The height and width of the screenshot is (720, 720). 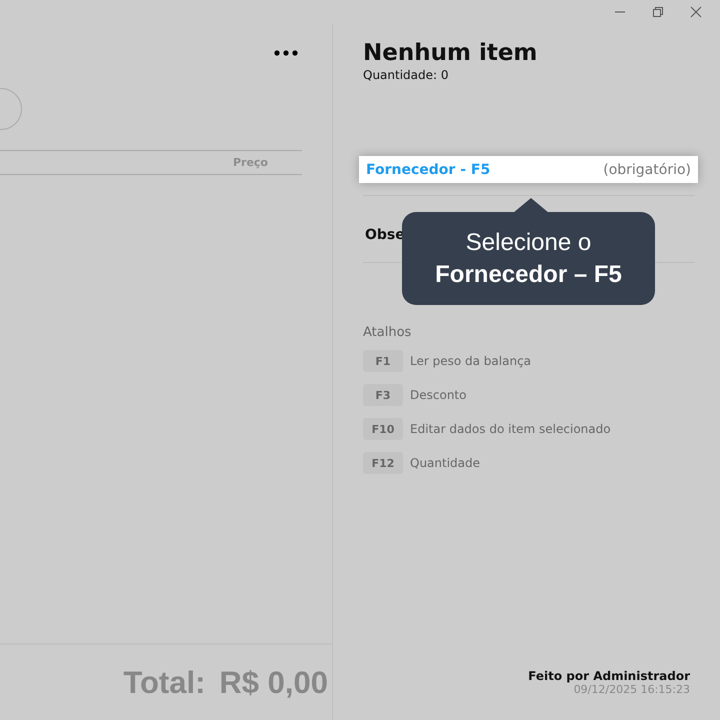 I want to click on close-icon, so click(x=696, y=12).